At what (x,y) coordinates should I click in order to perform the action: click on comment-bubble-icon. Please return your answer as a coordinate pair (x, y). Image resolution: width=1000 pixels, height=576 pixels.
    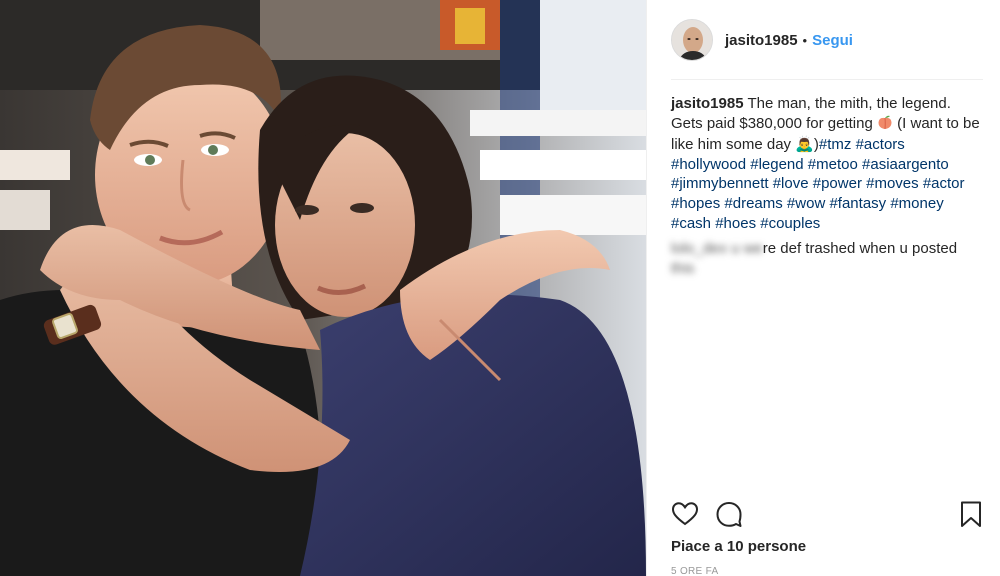
    Looking at the image, I should click on (729, 515).